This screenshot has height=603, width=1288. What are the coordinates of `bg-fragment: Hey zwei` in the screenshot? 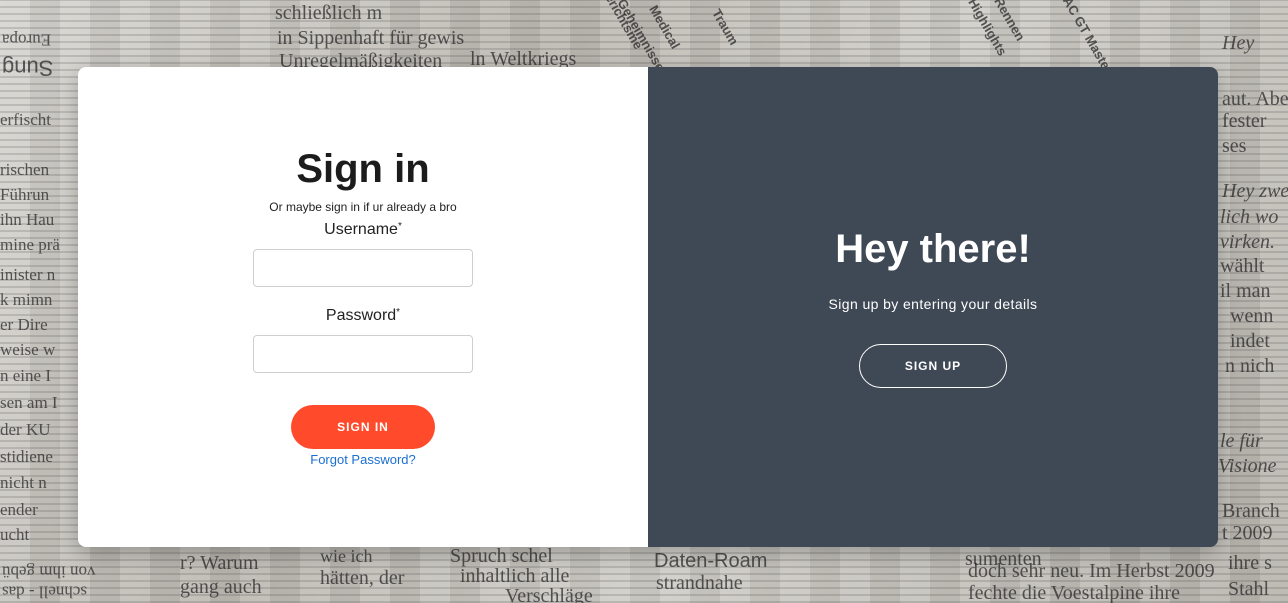 It's located at (1255, 191).